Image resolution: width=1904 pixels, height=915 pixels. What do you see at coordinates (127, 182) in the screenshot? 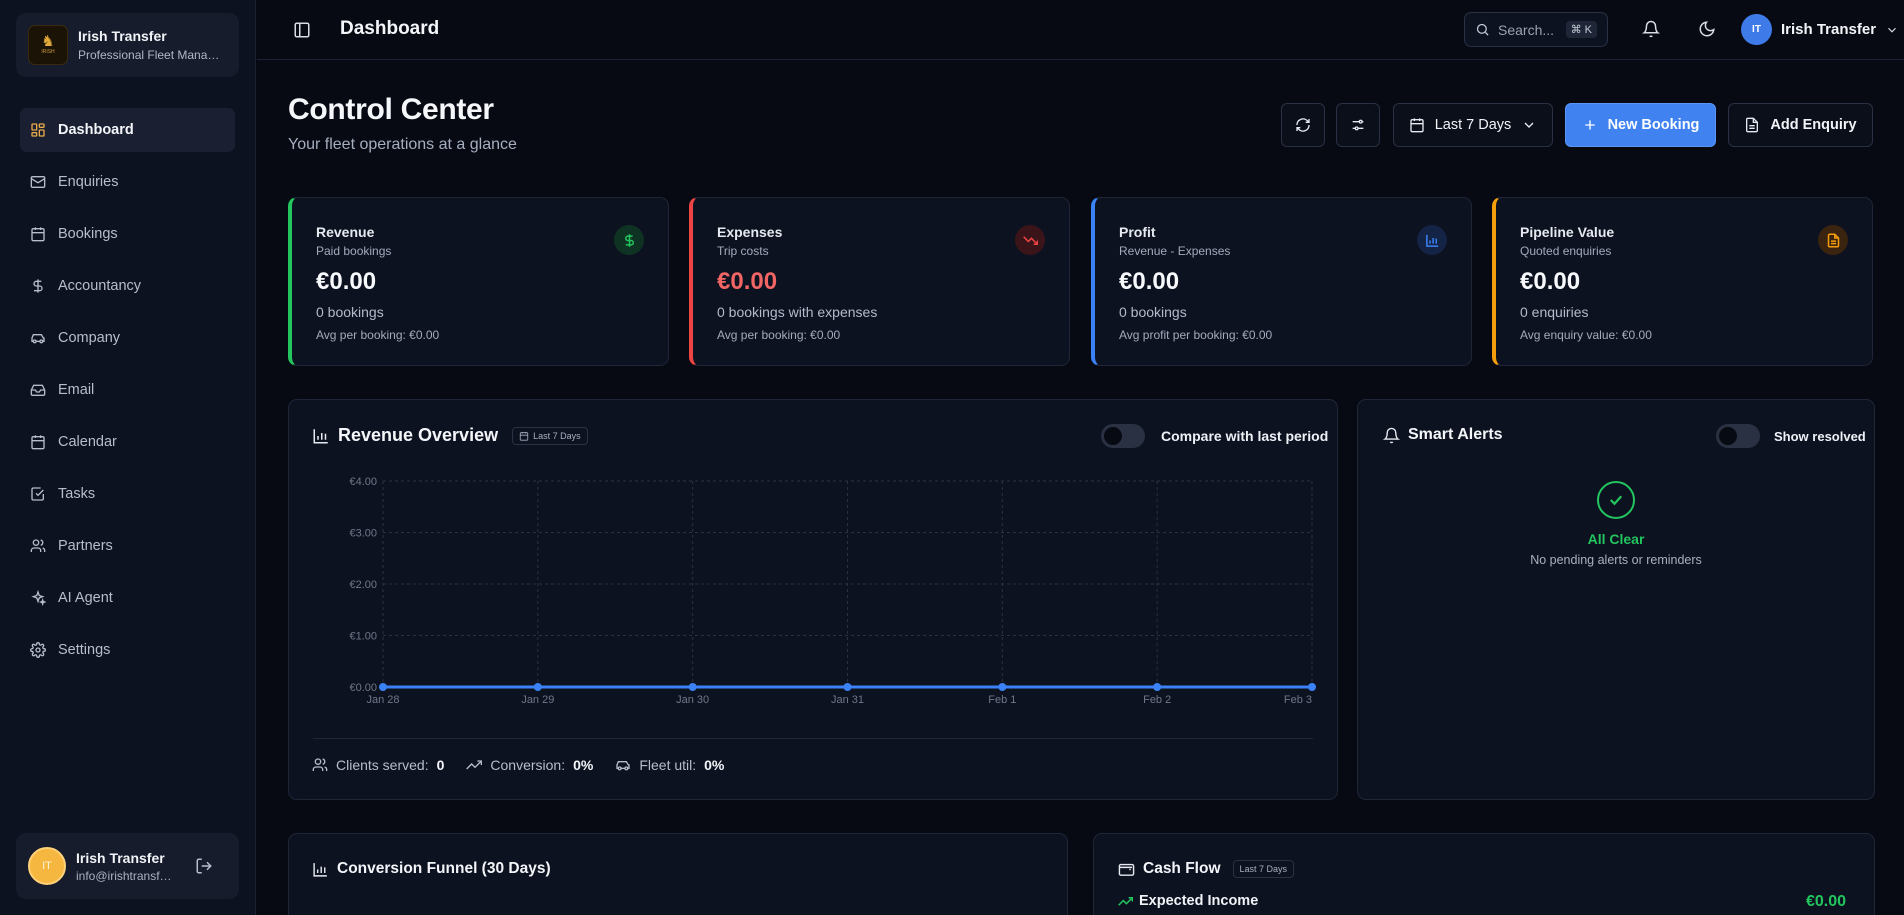
I see `sidebar-item-enquiries: Enquiries` at bounding box center [127, 182].